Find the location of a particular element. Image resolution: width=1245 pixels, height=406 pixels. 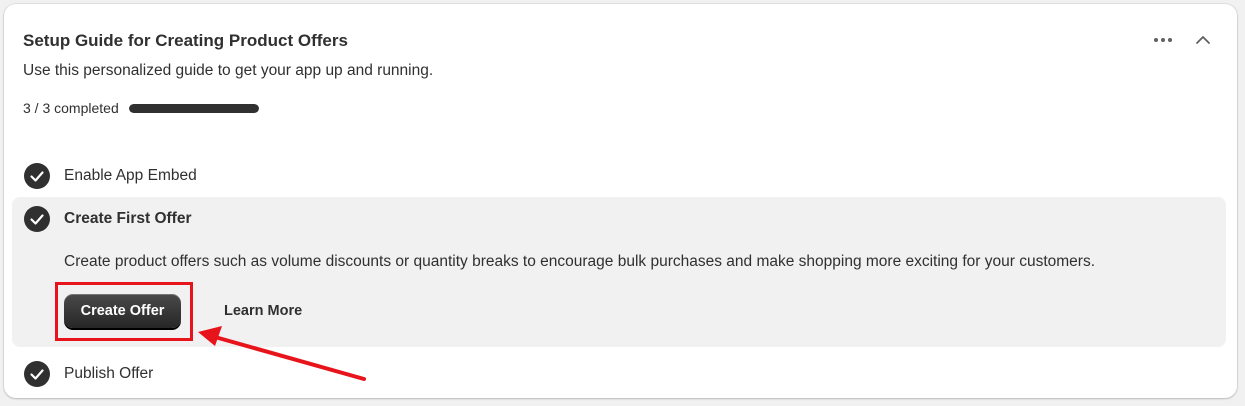

annotation-arrow-icon is located at coordinates (282, 353).